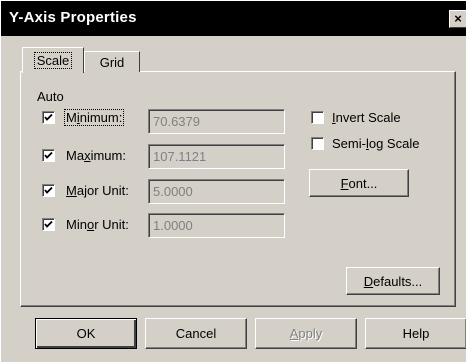 The image size is (466, 362). I want to click on apply-button: Apply, so click(306, 333).